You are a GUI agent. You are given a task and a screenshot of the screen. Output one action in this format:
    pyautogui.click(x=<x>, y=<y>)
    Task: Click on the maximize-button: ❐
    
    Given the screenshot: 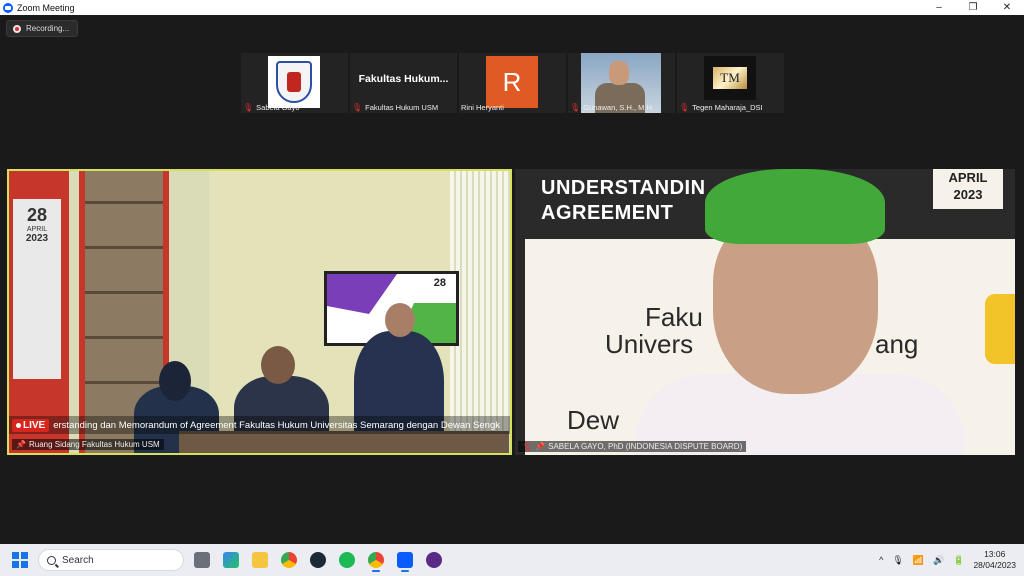 What is the action you would take?
    pyautogui.click(x=973, y=7)
    